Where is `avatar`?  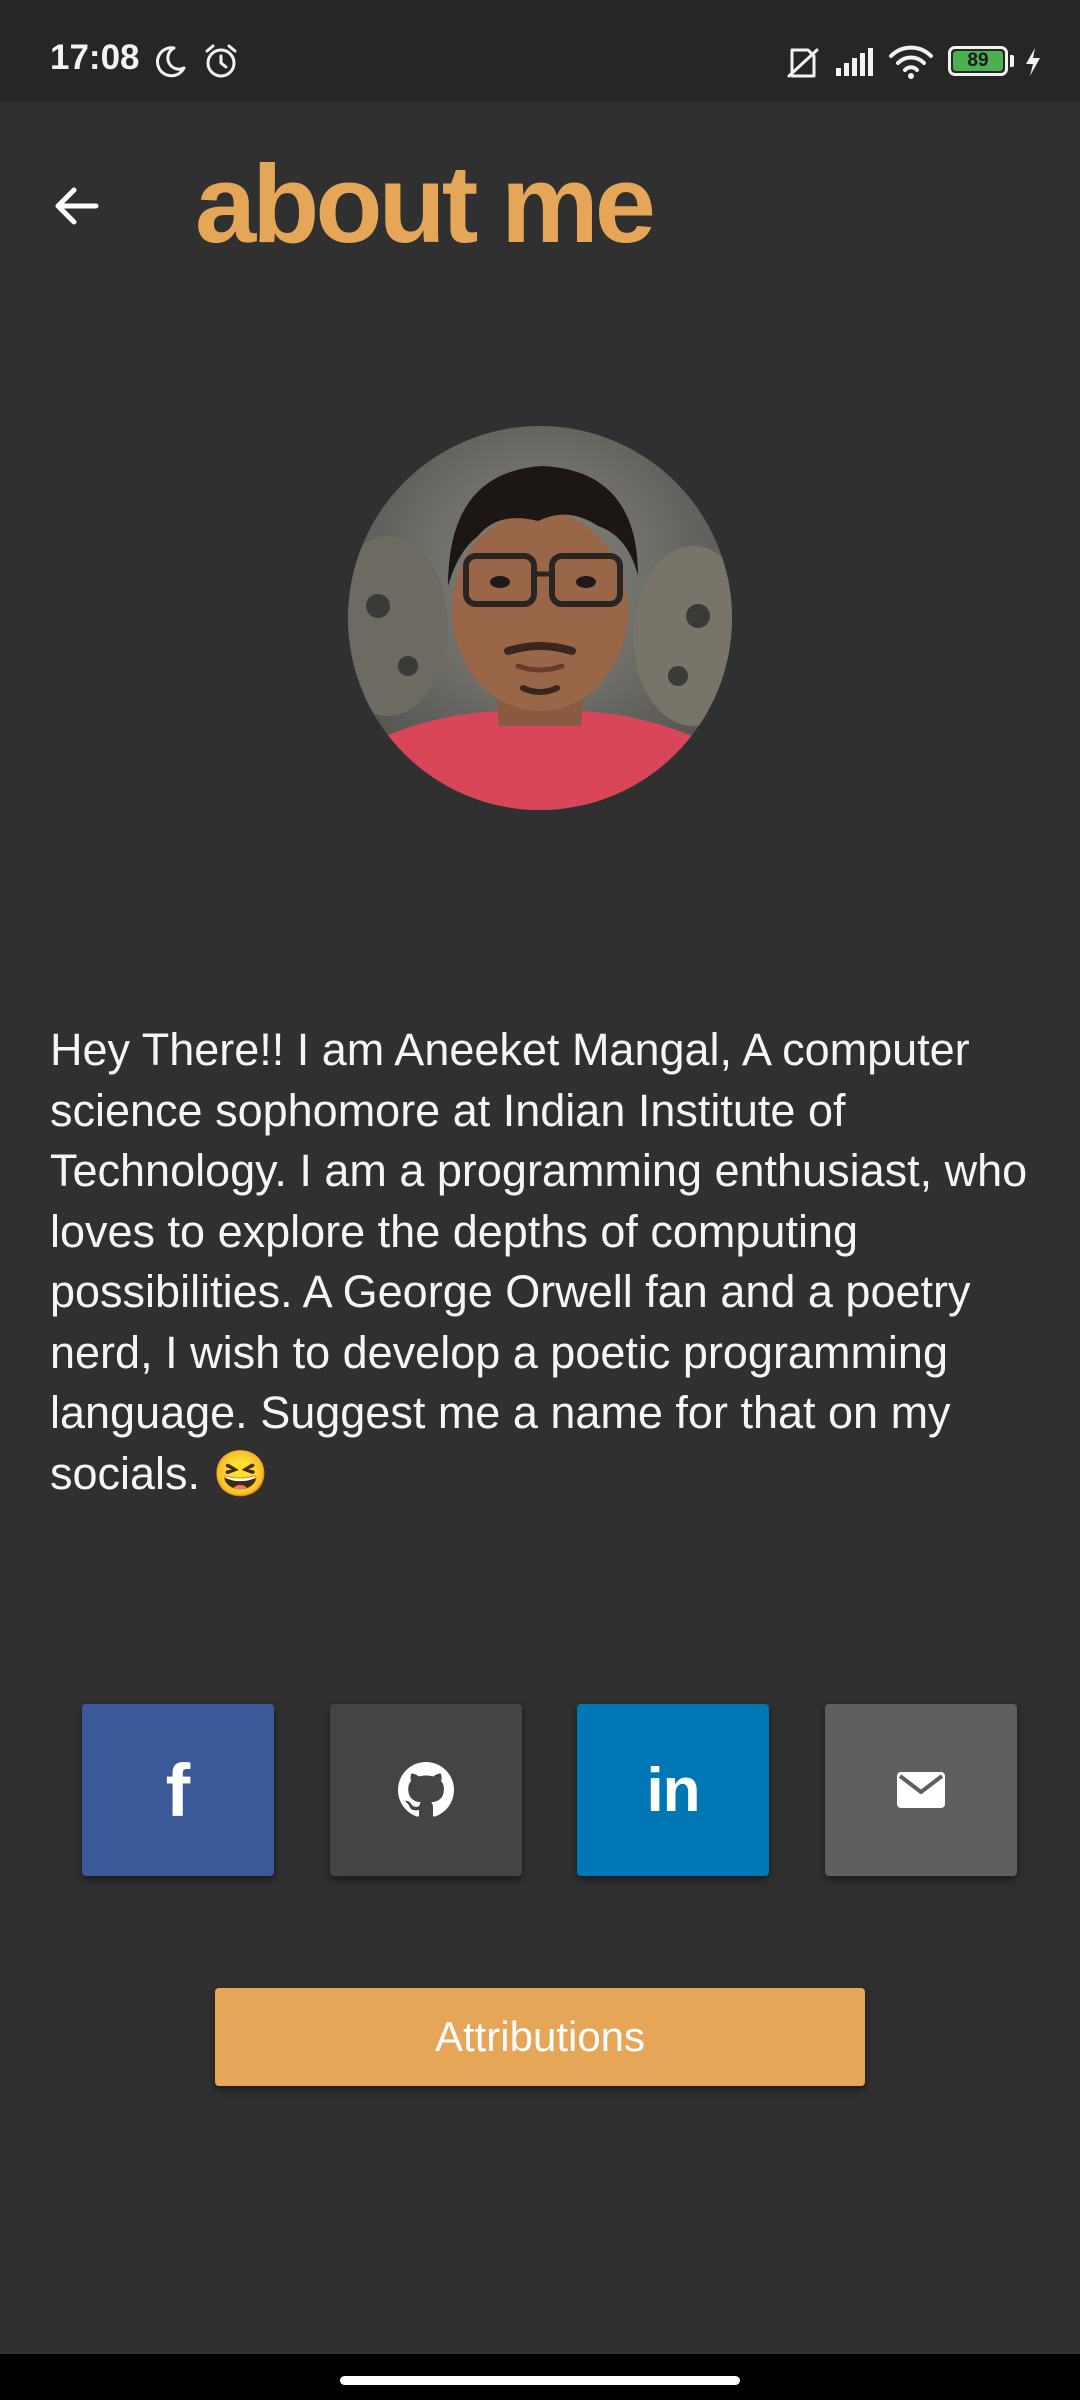
avatar is located at coordinates (540, 618).